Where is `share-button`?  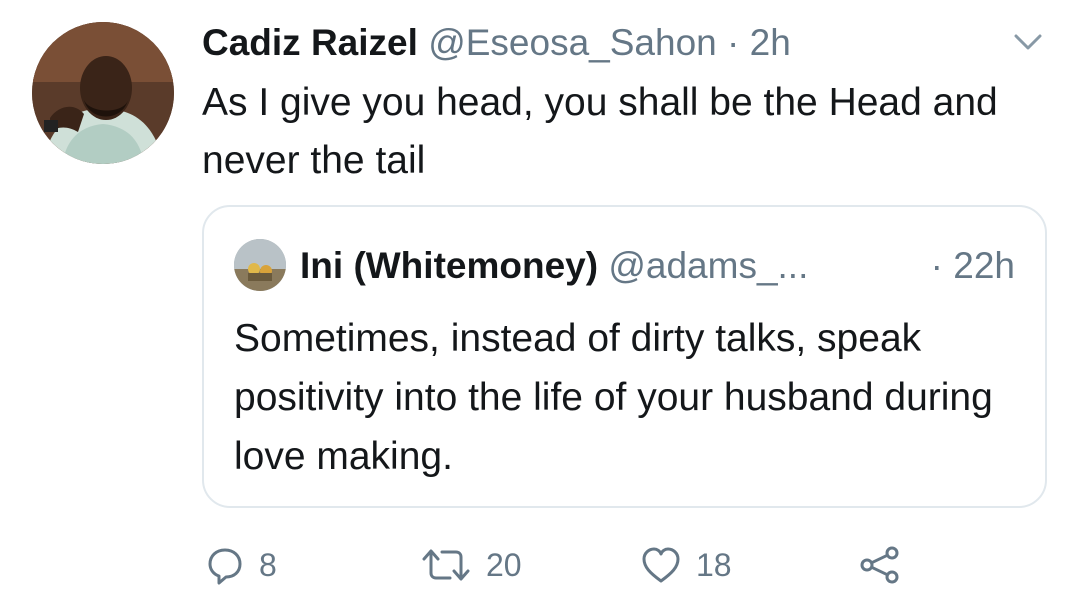
share-button is located at coordinates (880, 565).